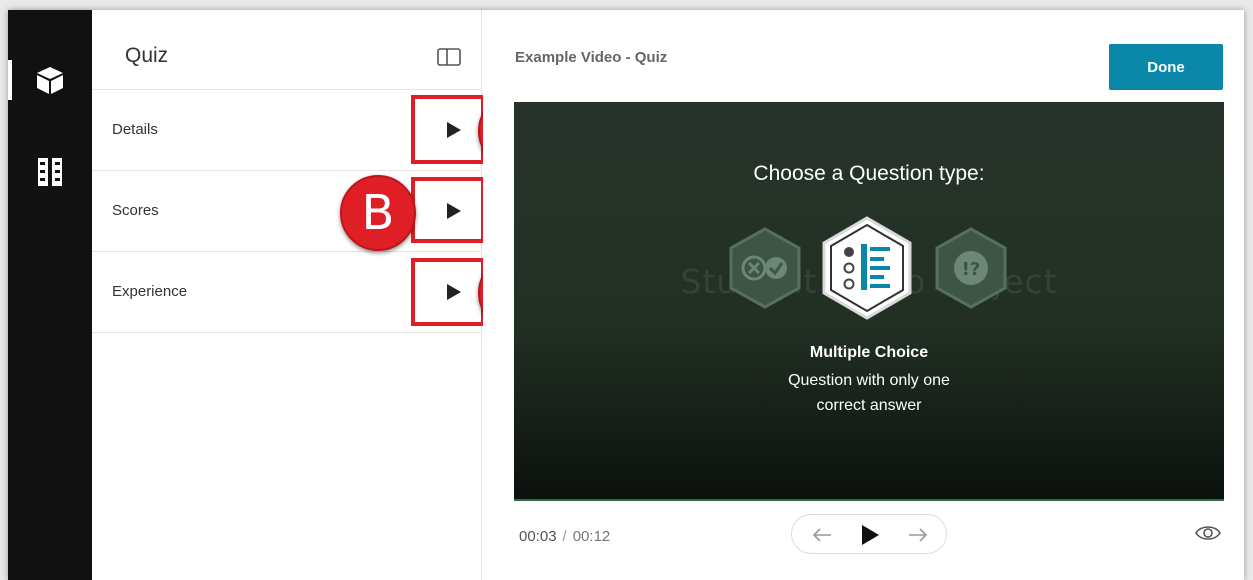 The width and height of the screenshot is (1253, 580). Describe the element at coordinates (869, 352) in the screenshot. I see `question-type-name: Multiple Choice` at that location.